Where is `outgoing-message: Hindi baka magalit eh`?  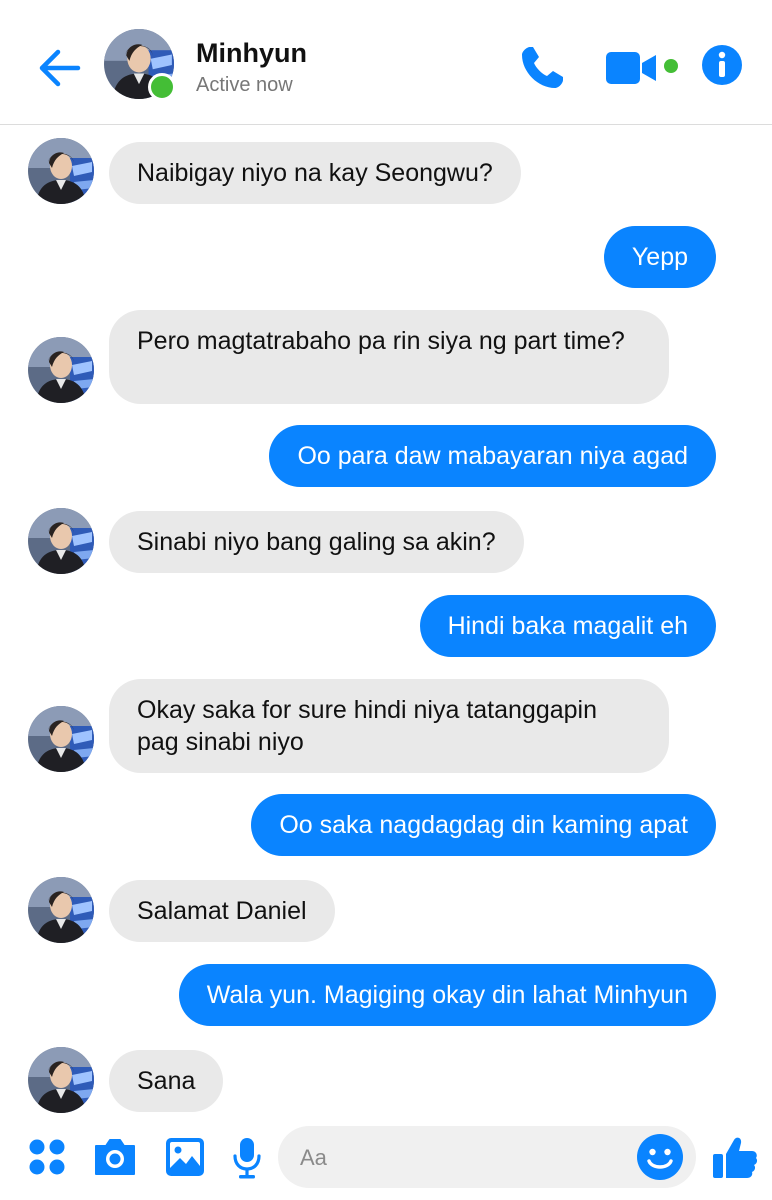
outgoing-message: Hindi baka magalit eh is located at coordinates (567, 626).